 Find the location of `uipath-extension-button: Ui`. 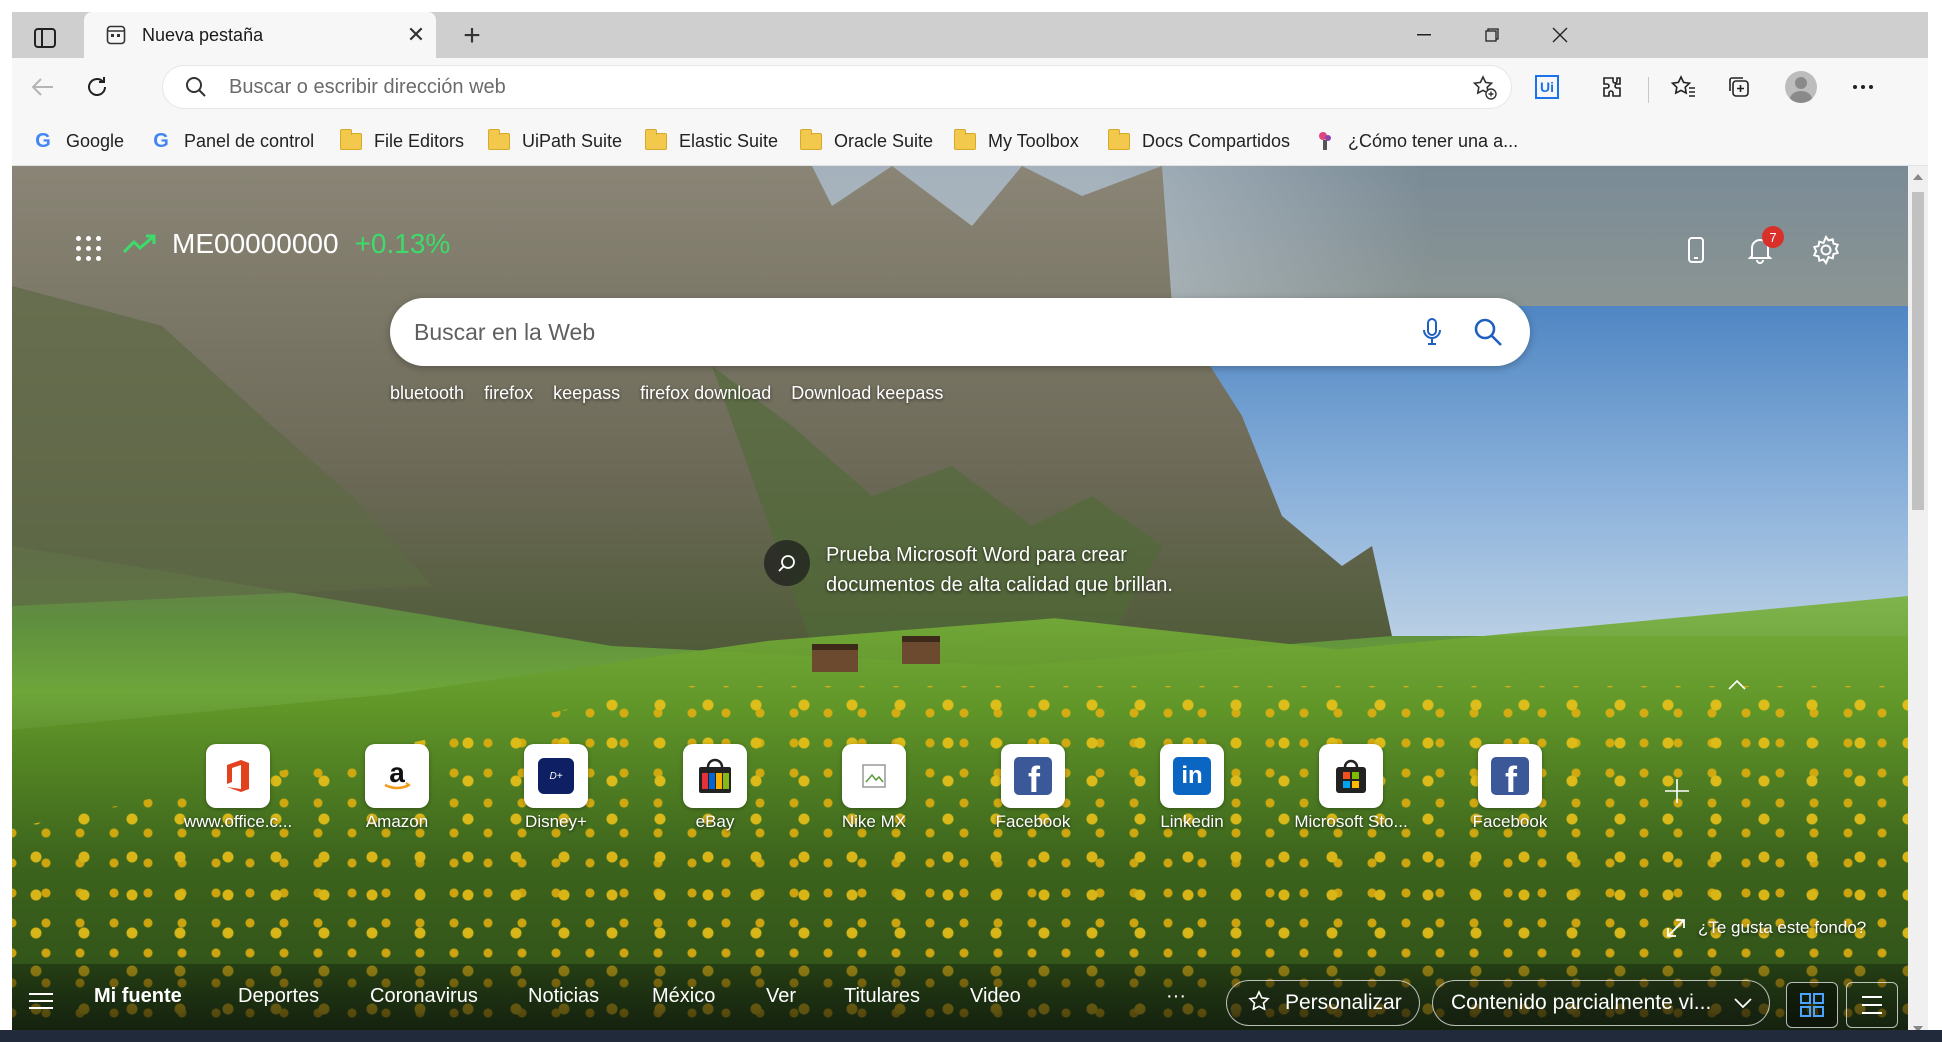

uipath-extension-button: Ui is located at coordinates (1547, 87).